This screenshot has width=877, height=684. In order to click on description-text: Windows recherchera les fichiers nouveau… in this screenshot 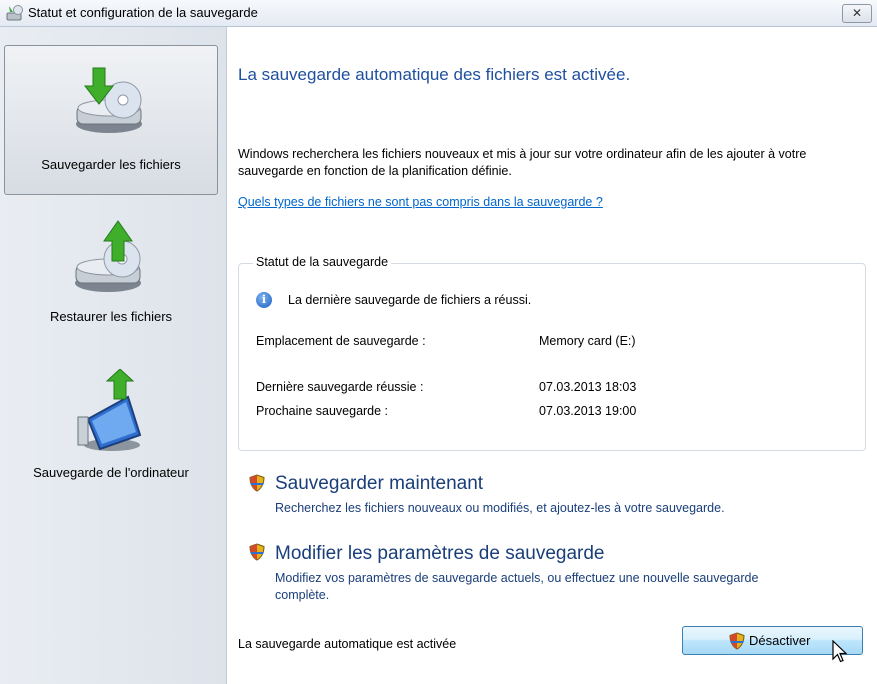, I will do `click(522, 162)`.